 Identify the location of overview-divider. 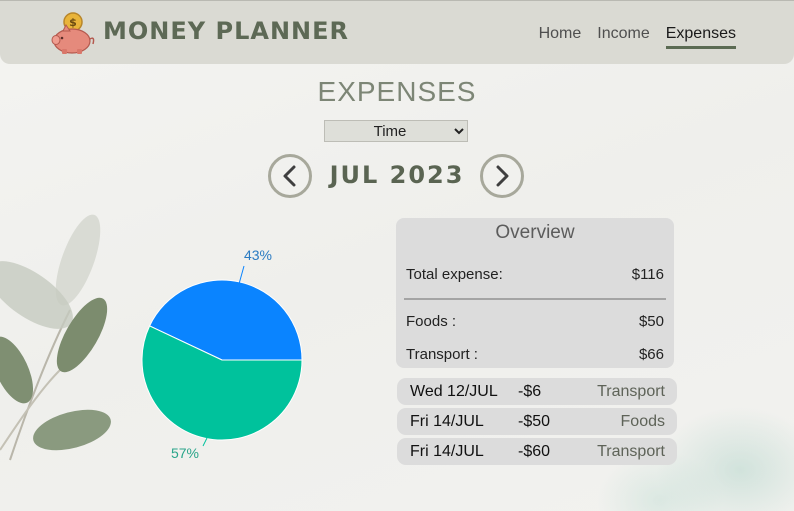
(535, 299).